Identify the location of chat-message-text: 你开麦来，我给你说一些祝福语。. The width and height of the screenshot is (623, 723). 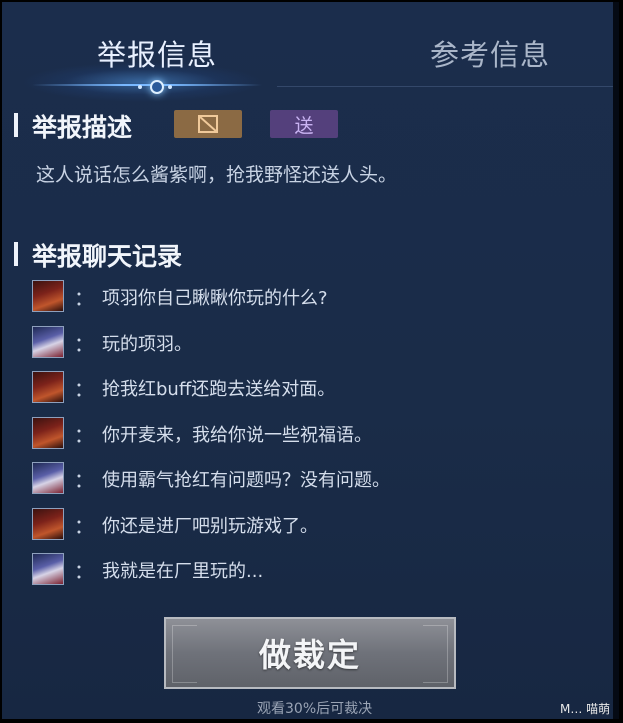
(237, 435).